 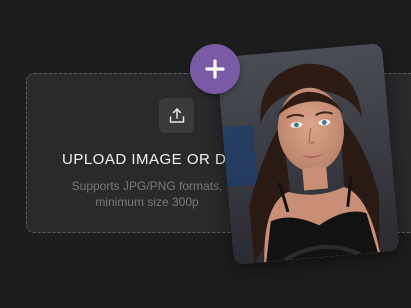 I want to click on upload-icon, so click(x=176, y=115).